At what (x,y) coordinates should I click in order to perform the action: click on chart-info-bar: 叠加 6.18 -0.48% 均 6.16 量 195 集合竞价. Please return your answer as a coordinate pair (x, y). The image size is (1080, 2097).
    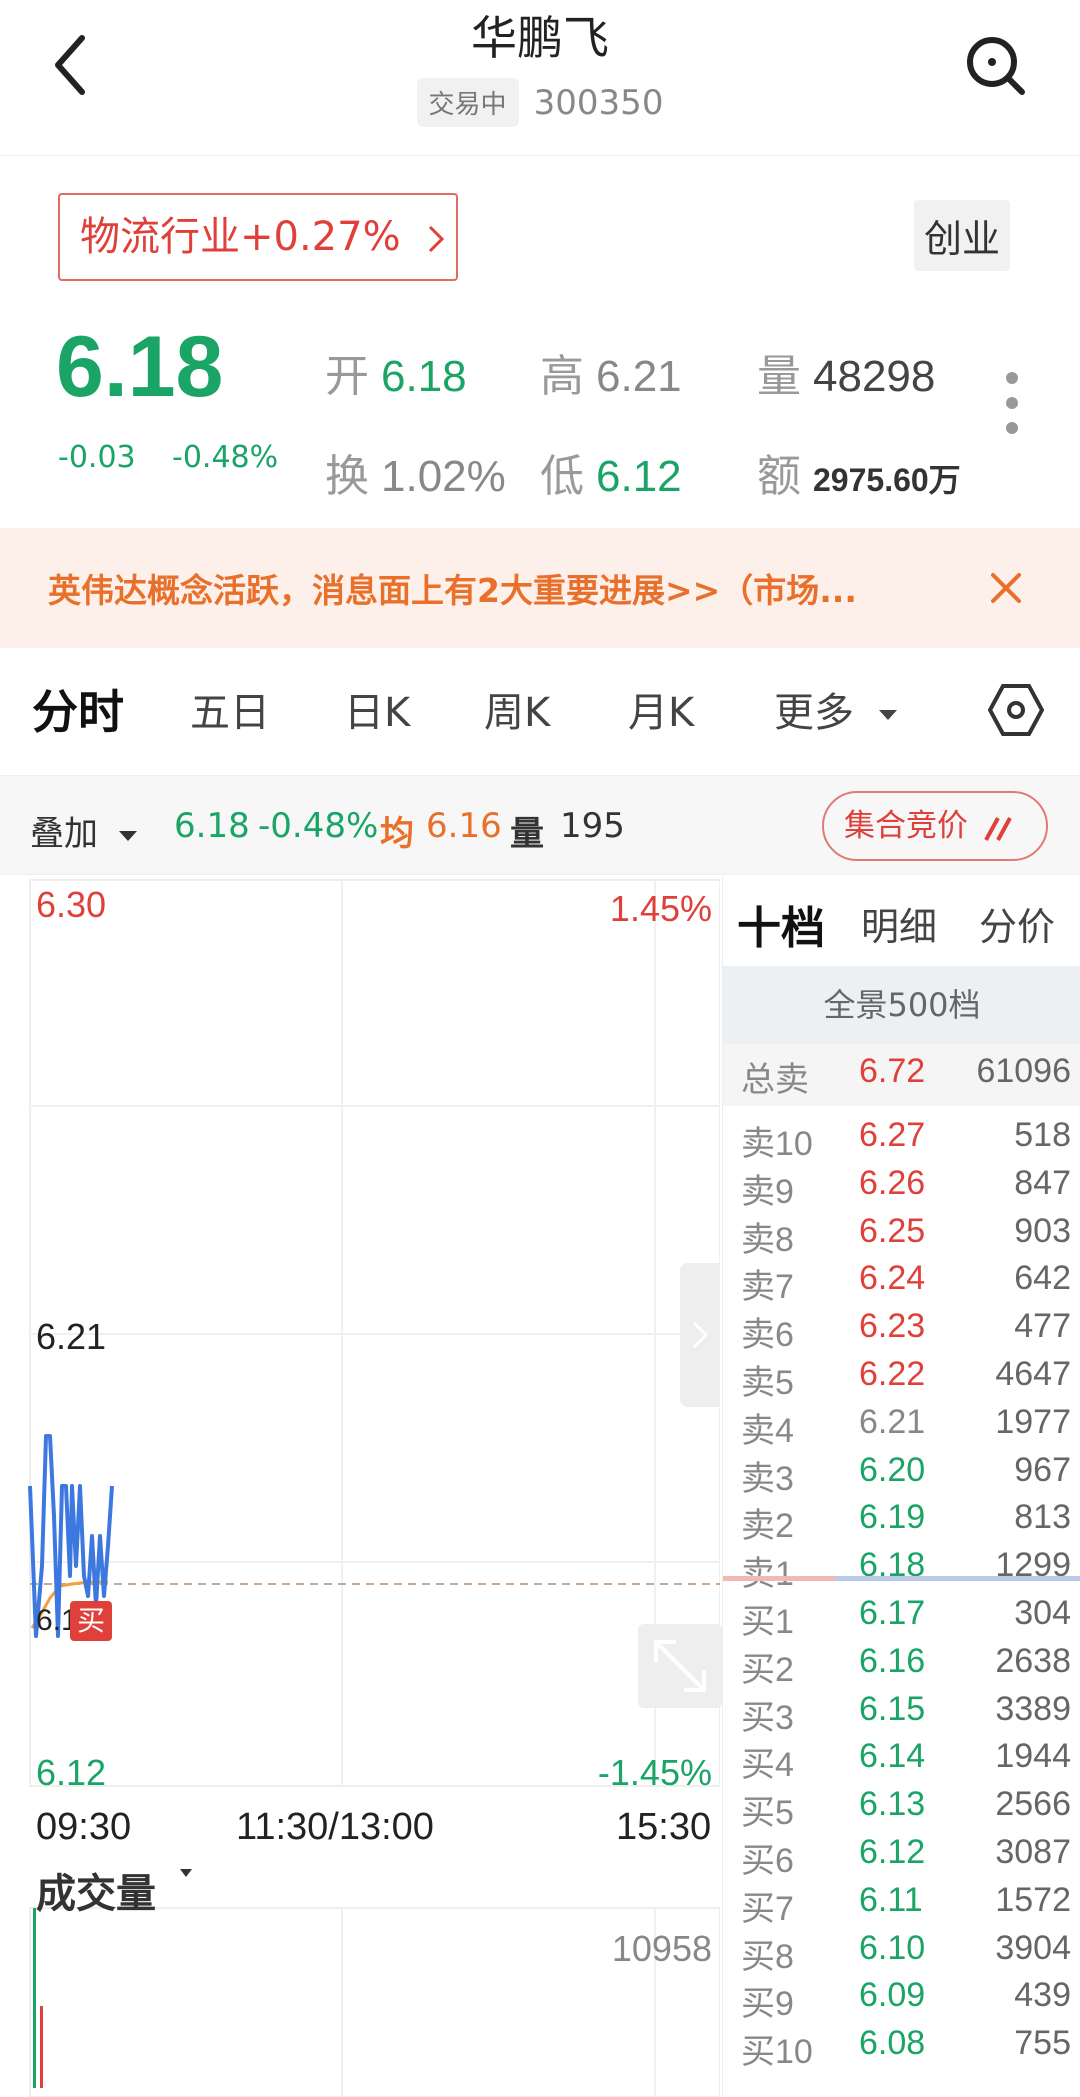
    Looking at the image, I should click on (540, 825).